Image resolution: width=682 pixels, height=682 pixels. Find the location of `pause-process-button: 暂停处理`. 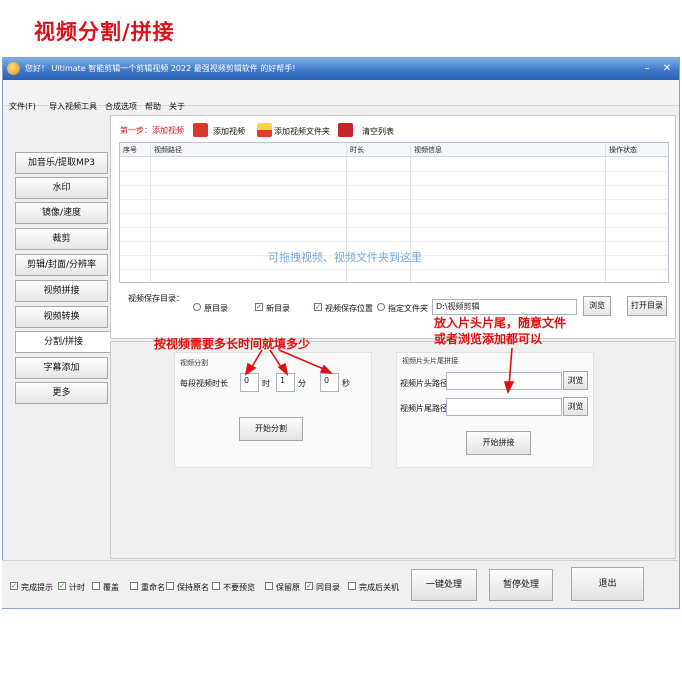

pause-process-button: 暂停处理 is located at coordinates (521, 585).